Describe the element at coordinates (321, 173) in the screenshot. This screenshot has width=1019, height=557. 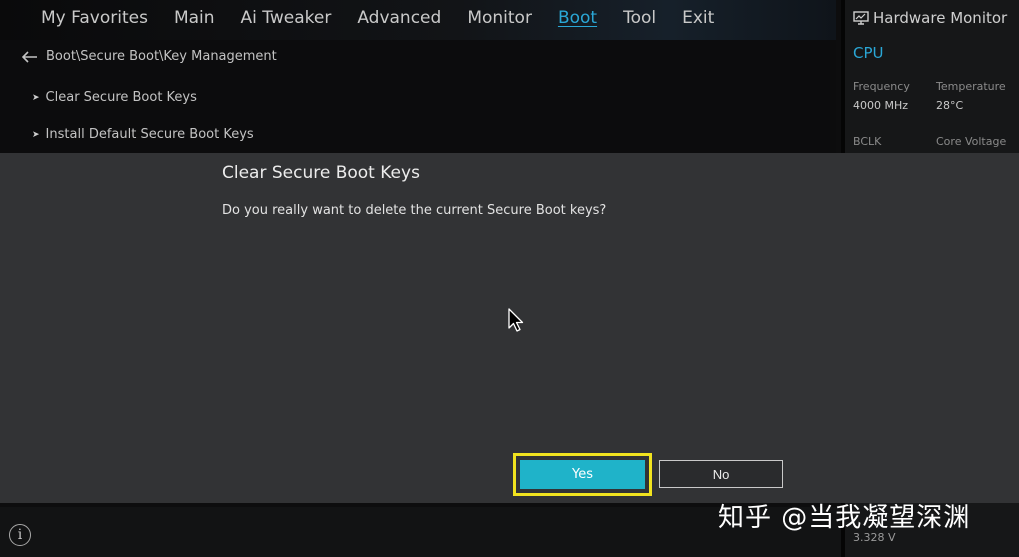
I see `dialog-title: Clear Secure Boot Keys` at that location.